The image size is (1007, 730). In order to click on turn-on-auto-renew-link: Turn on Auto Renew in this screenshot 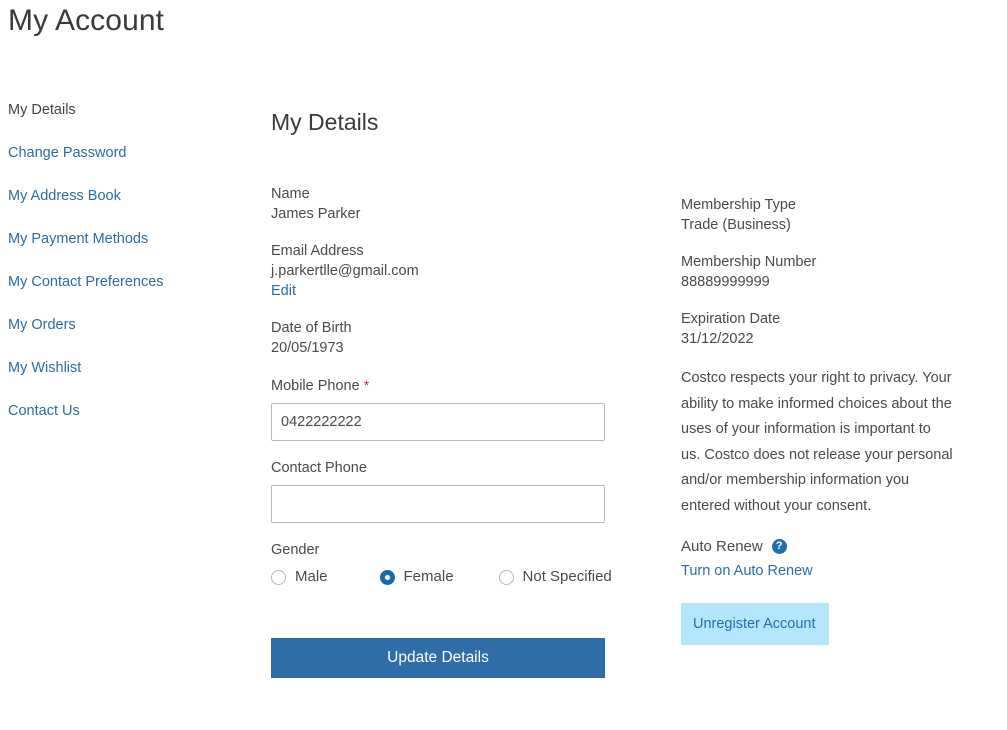, I will do `click(831, 571)`.